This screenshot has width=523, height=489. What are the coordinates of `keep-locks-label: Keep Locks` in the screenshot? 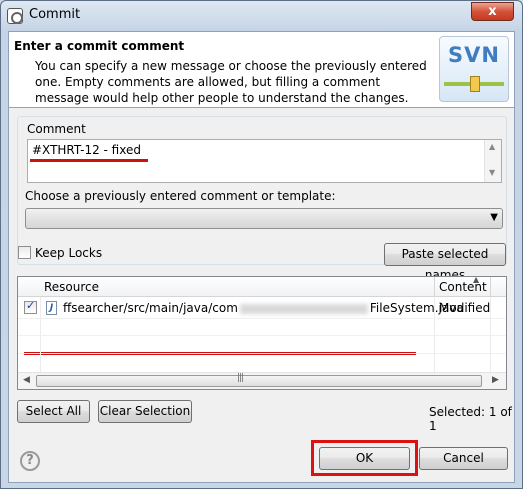 It's located at (68, 253).